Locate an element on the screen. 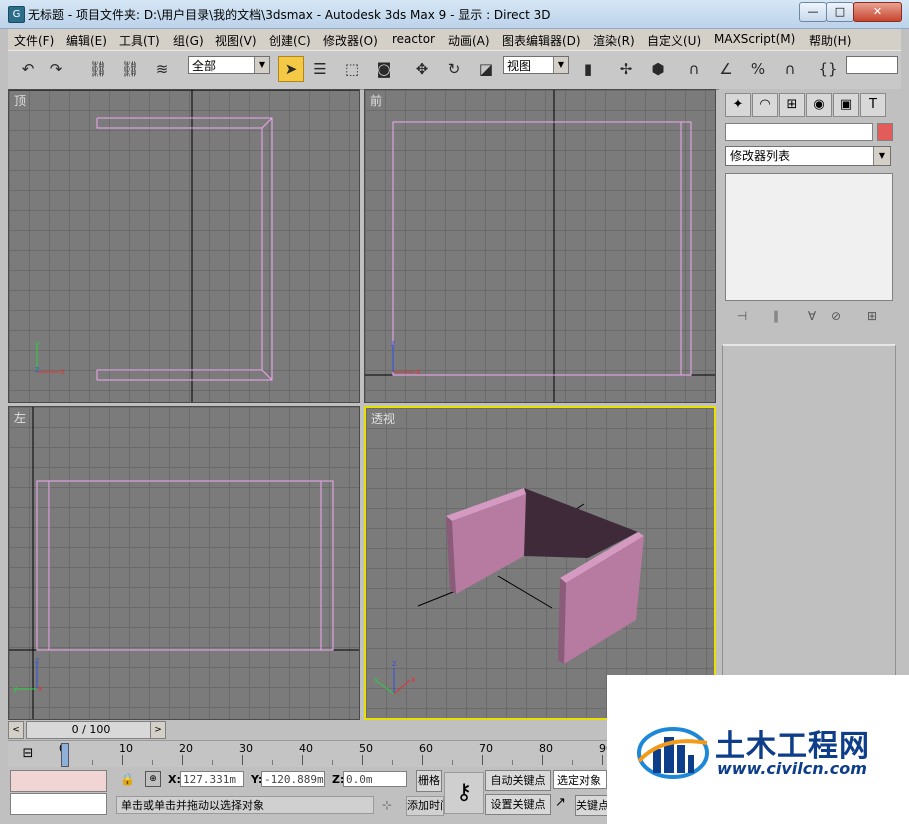 This screenshot has height=824, width=909. timeline-tick-label: 50 is located at coordinates (366, 748).